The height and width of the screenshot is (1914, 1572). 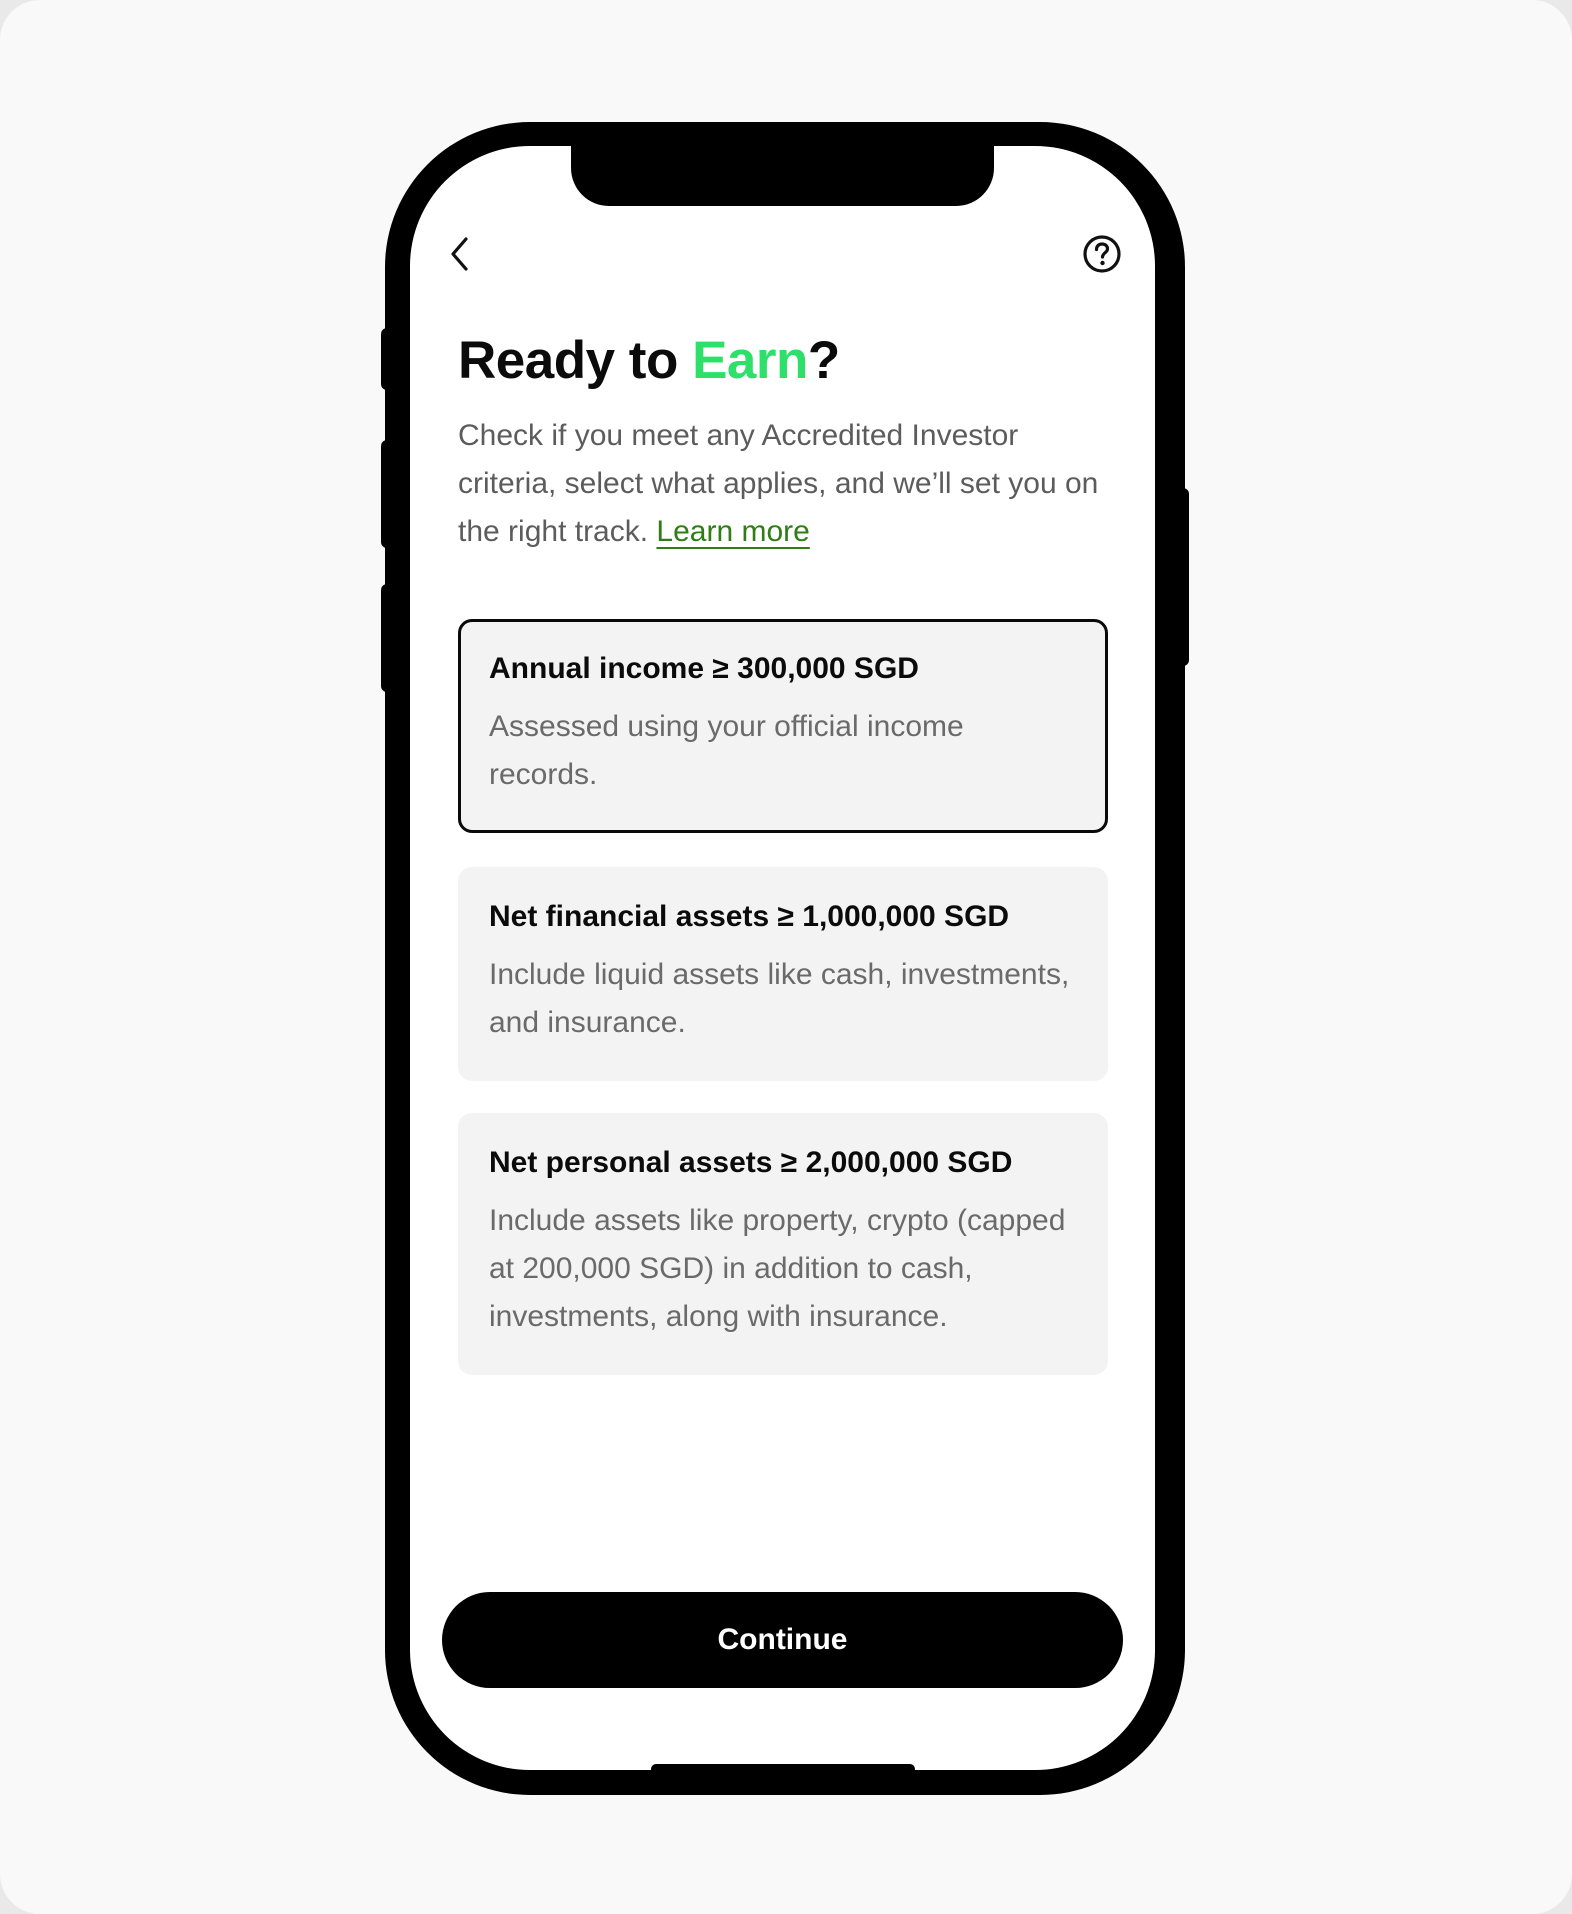 What do you see at coordinates (751, 1162) in the screenshot?
I see `option-title: Net personal assets ≥ 2,000,000 SGD` at bounding box center [751, 1162].